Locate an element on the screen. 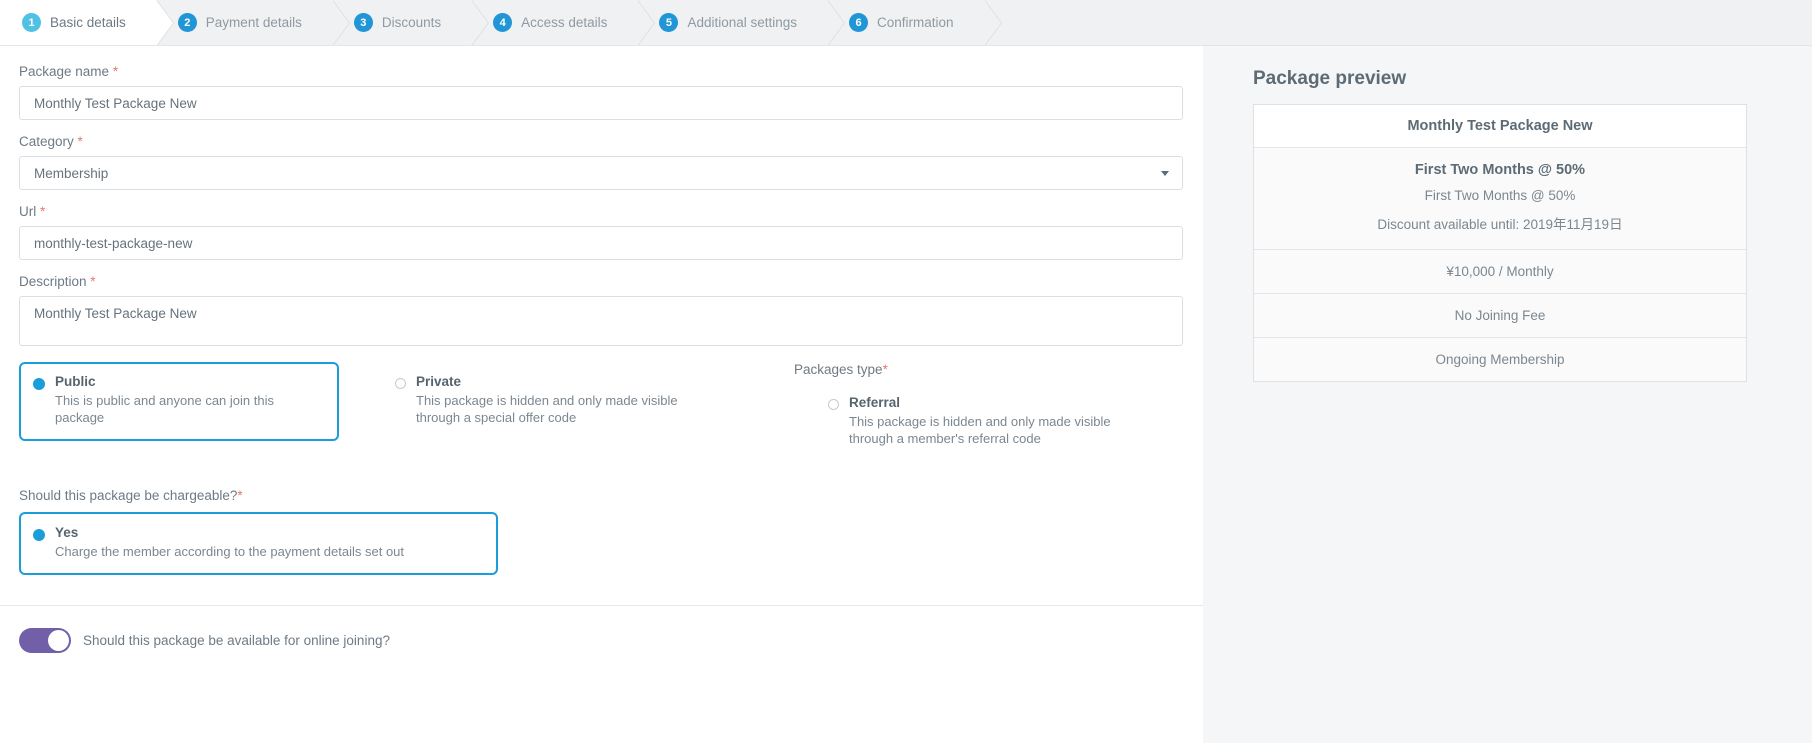 This screenshot has height=743, width=1812. step-number-badge: 2 is located at coordinates (187, 22).